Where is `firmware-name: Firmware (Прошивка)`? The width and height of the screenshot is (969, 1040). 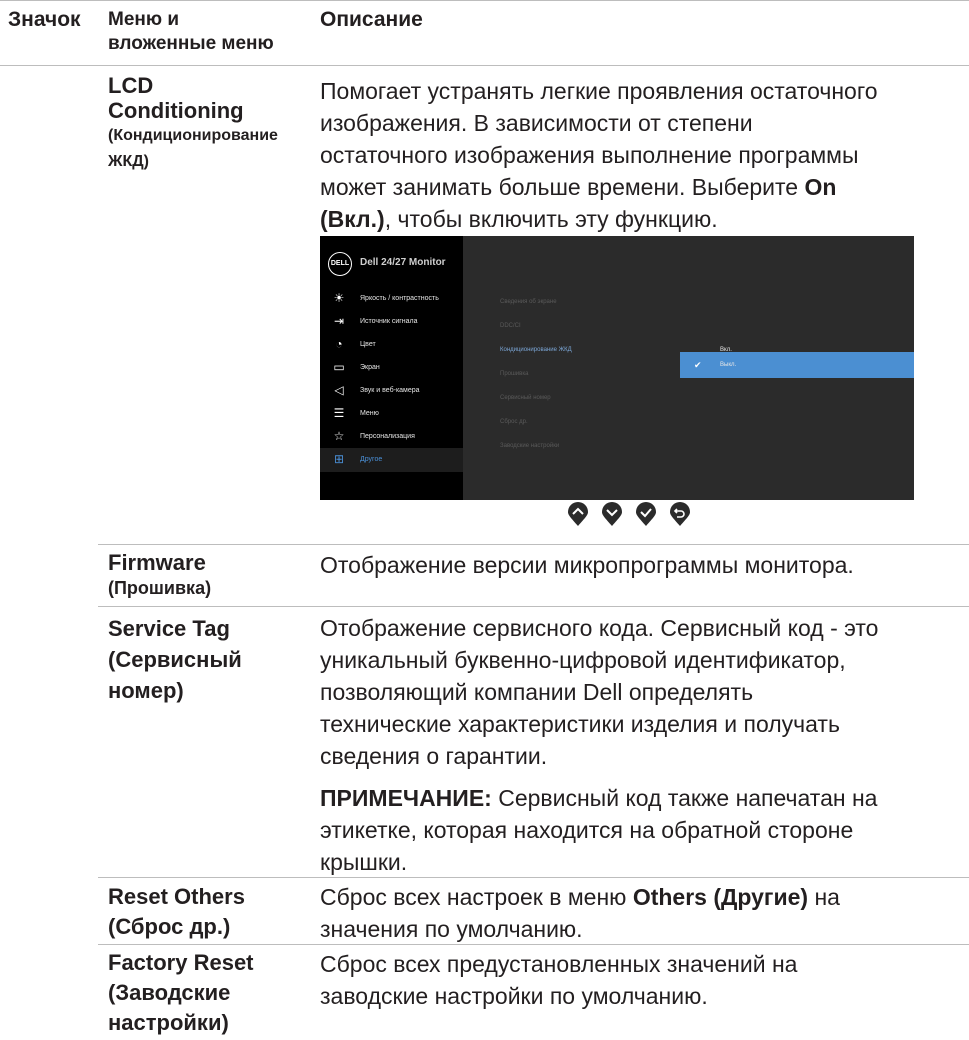
firmware-name: Firmware (Прошивка) is located at coordinates (160, 574).